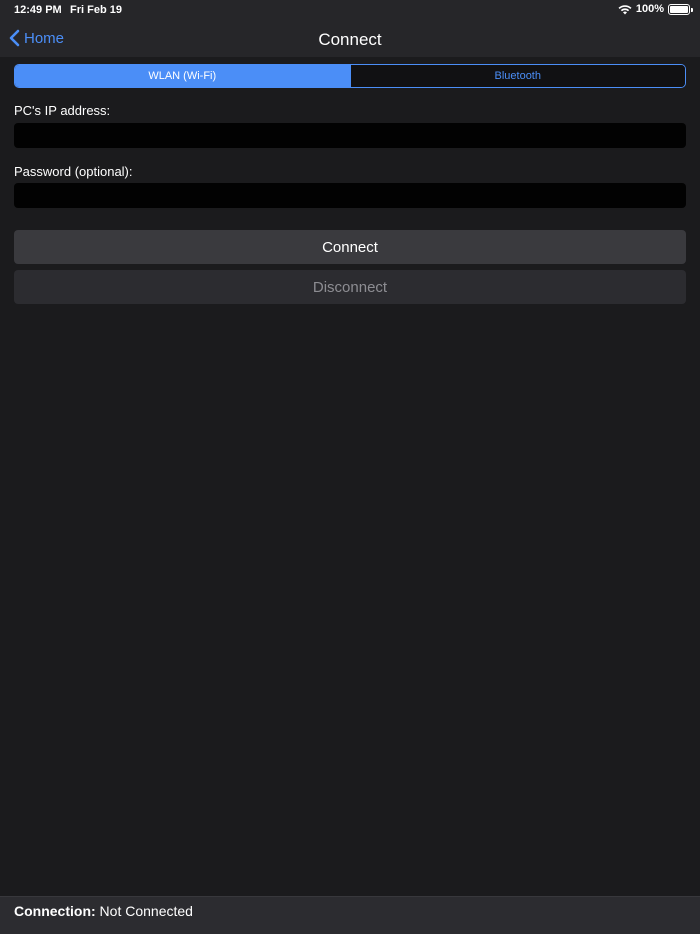  I want to click on navigation-bar: Home Connect, so click(350, 38).